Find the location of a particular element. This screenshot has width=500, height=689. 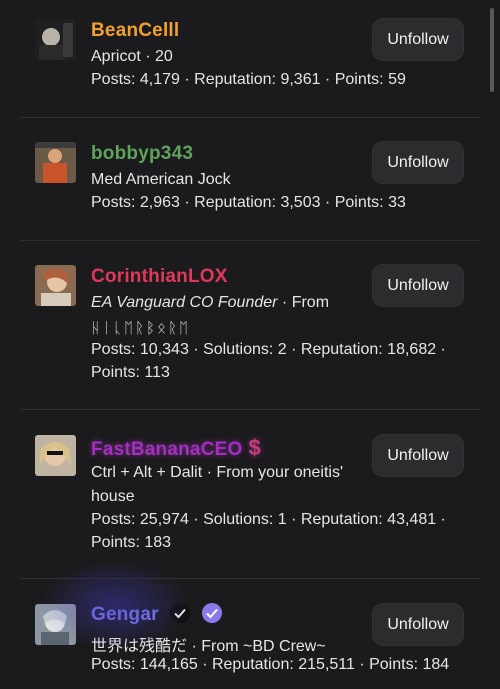

username-text: FastBananaCEO is located at coordinates (167, 449).